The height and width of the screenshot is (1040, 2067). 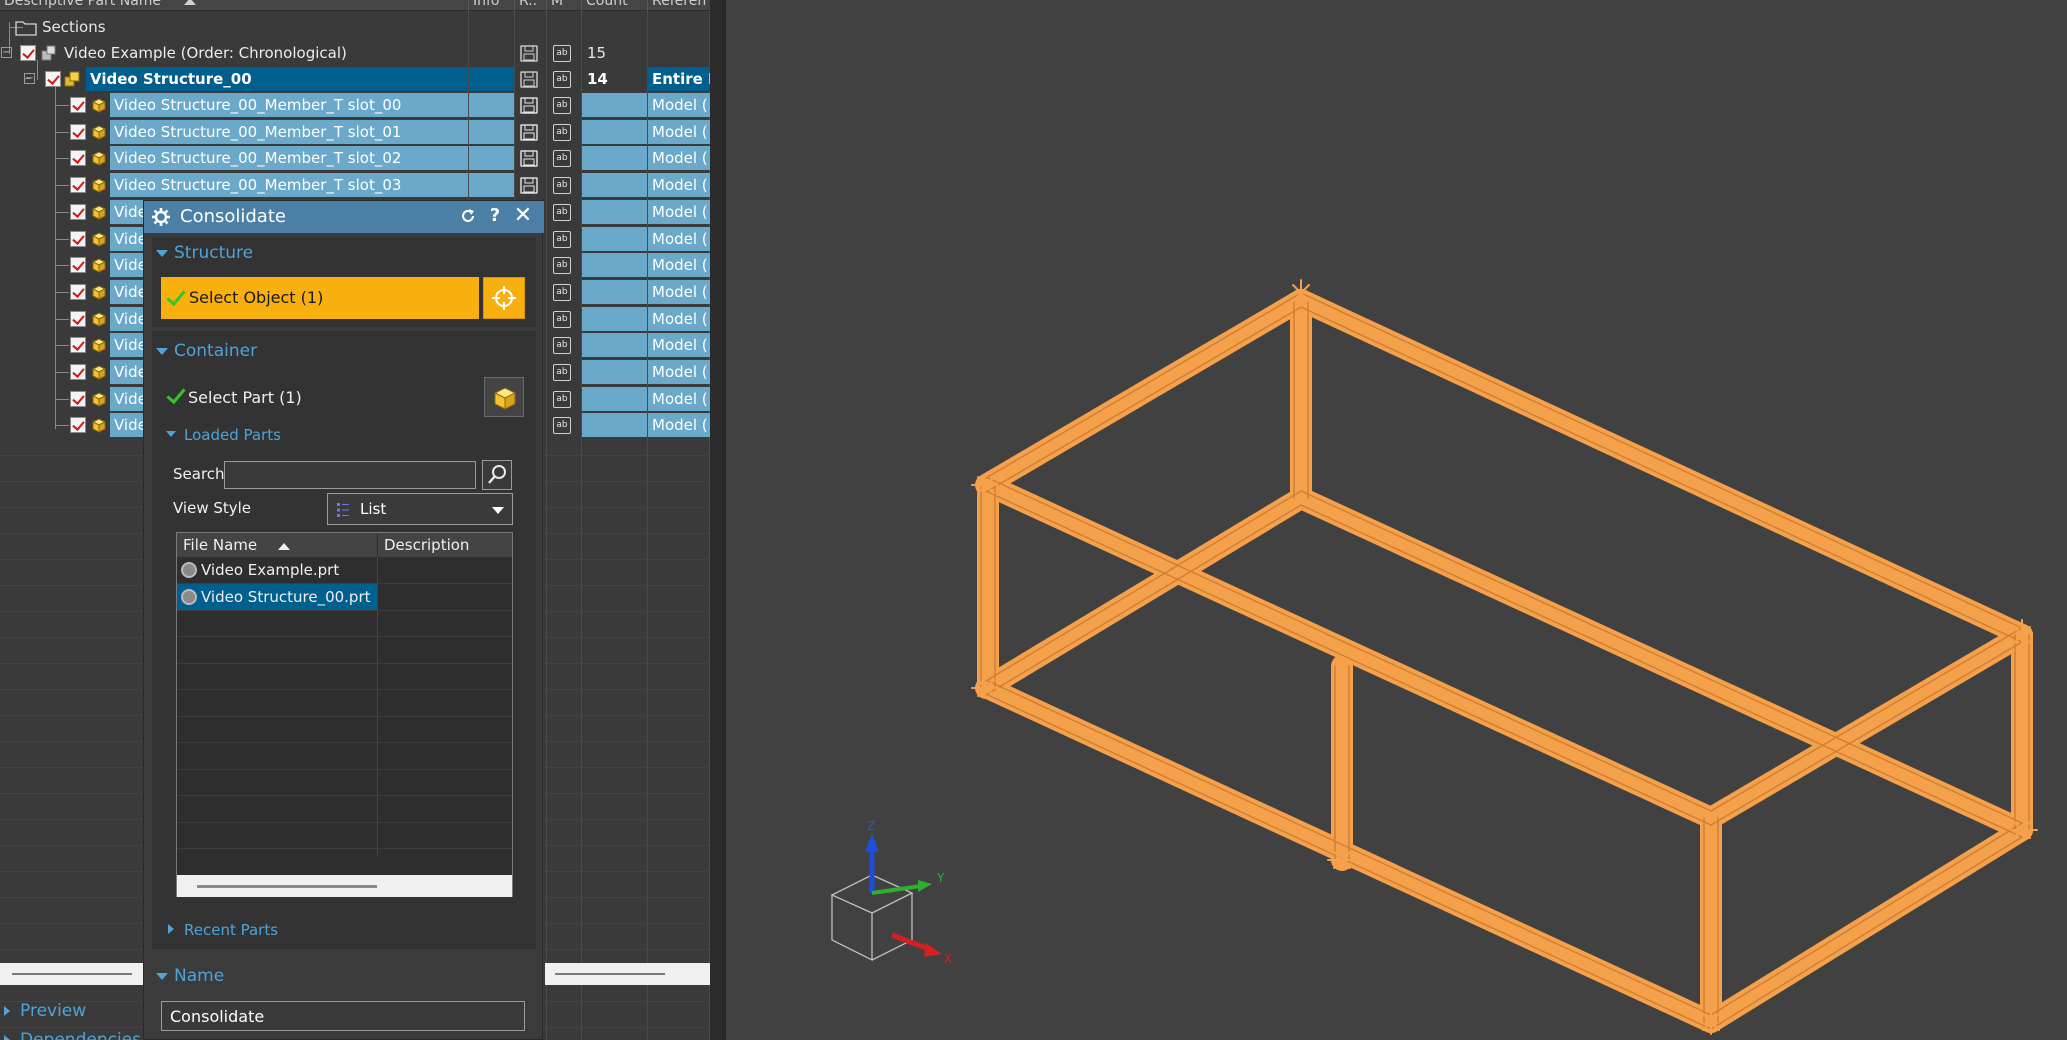 What do you see at coordinates (80, 1035) in the screenshot?
I see `dependencies-section-label: Dependencies` at bounding box center [80, 1035].